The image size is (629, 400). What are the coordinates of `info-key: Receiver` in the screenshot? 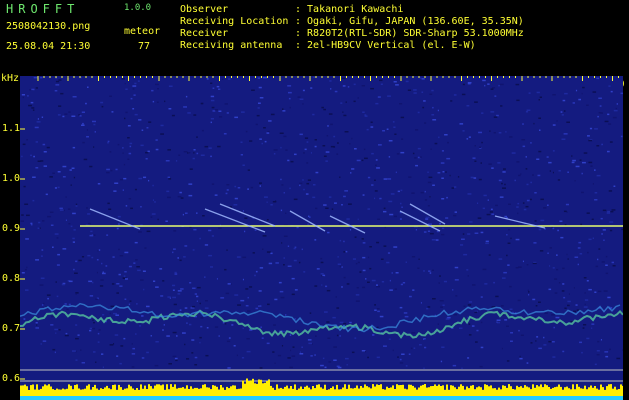 It's located at (204, 33).